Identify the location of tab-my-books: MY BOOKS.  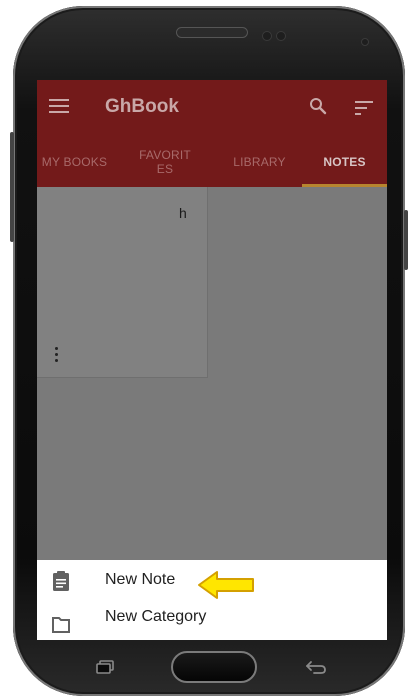
(74, 161).